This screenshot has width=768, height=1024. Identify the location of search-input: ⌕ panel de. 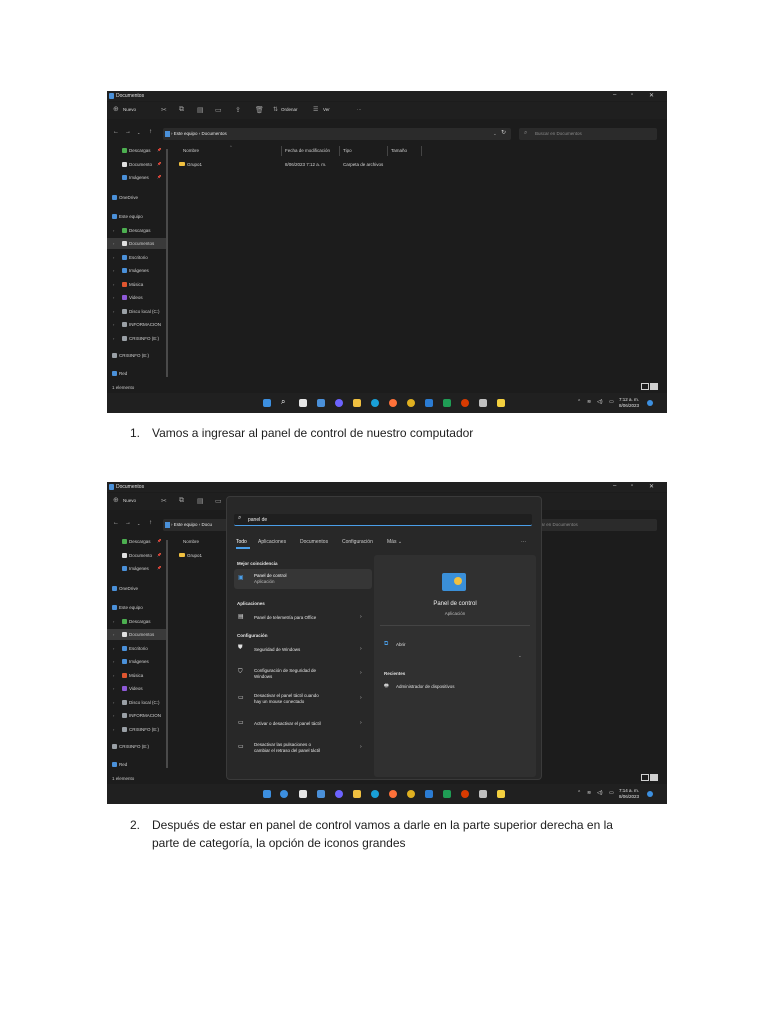
(383, 520).